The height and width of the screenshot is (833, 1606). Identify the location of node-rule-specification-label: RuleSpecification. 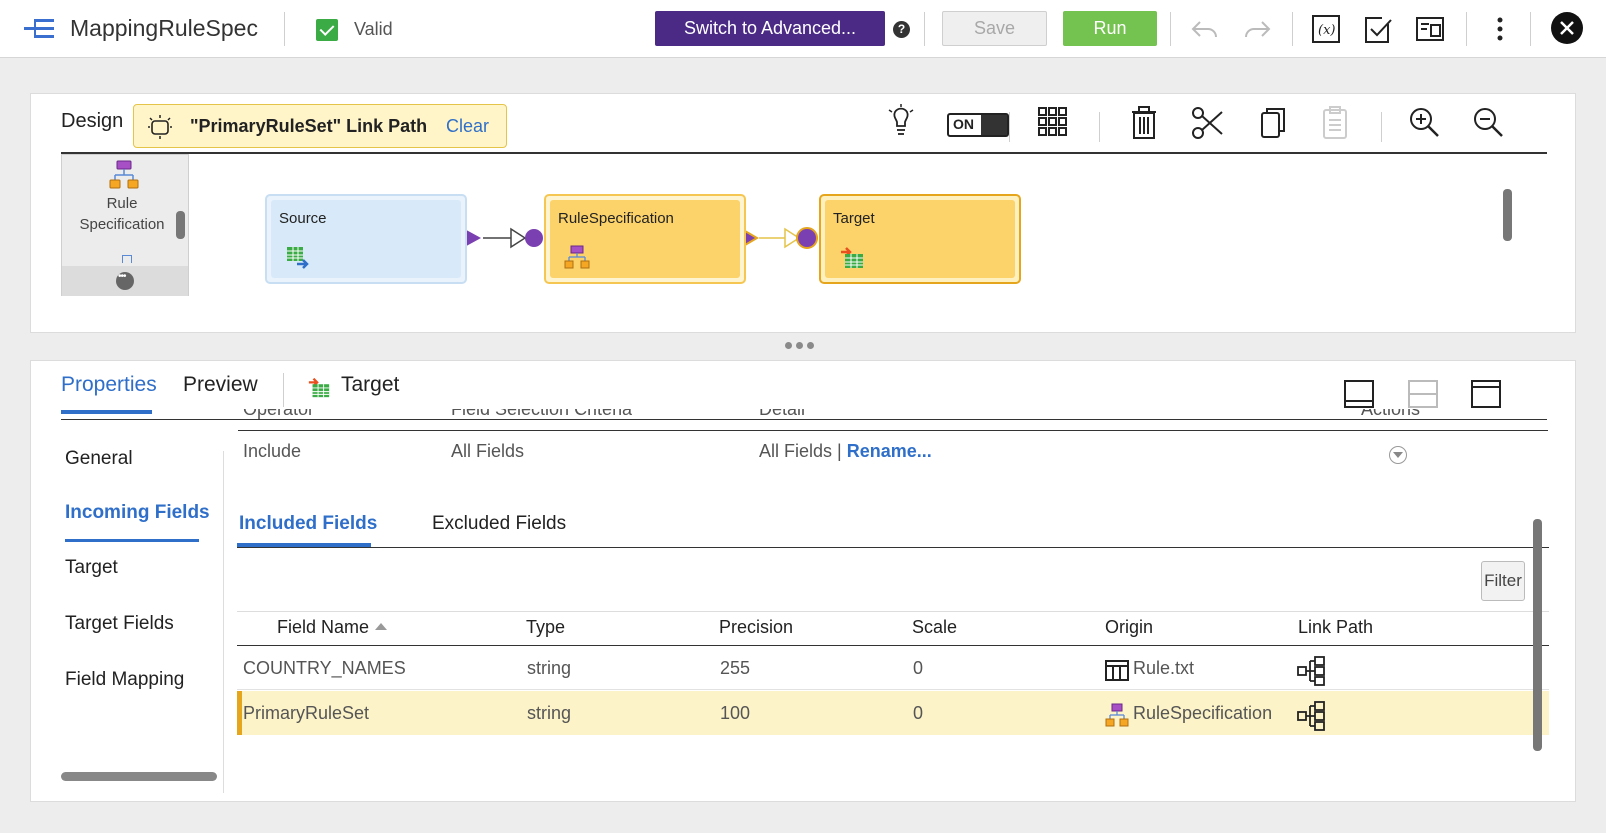
(616, 218).